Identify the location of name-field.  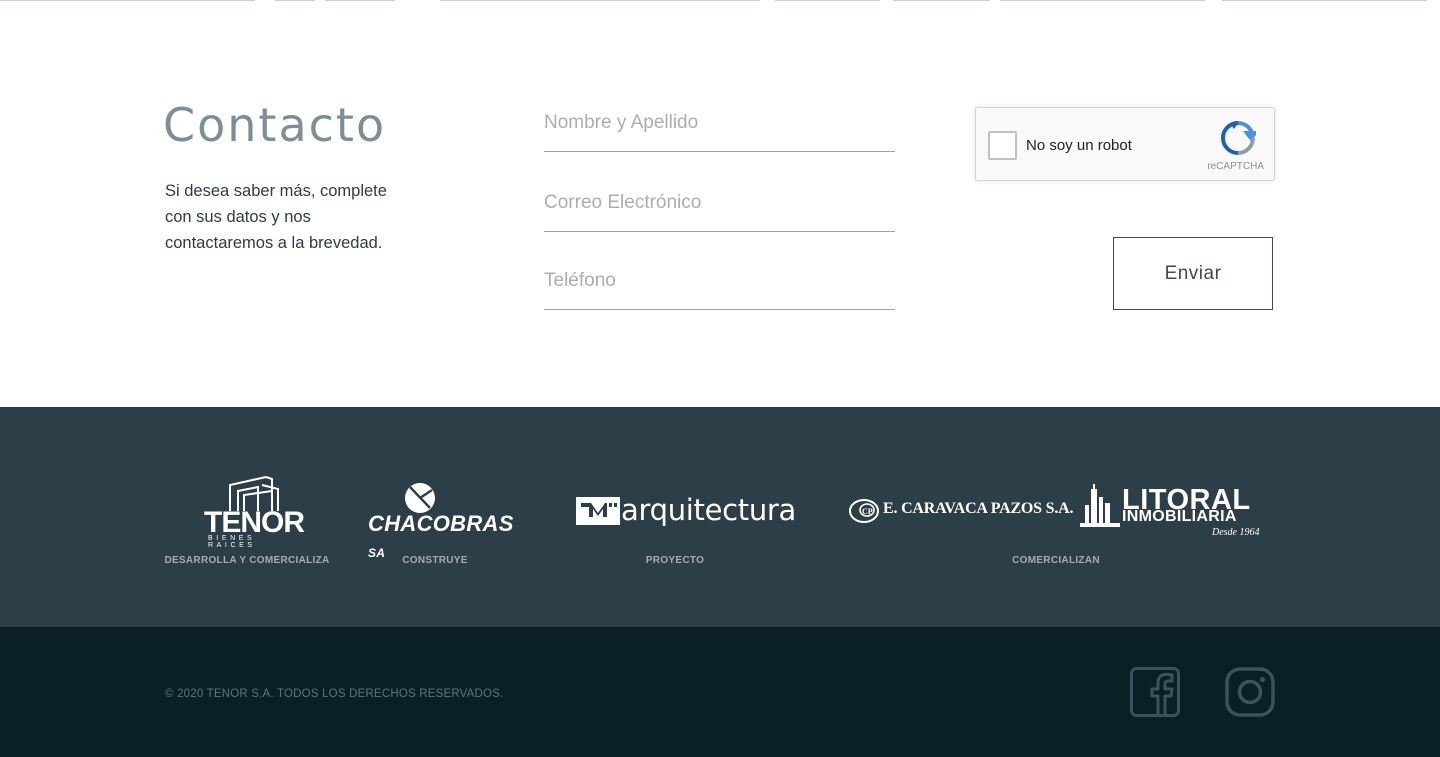
(719, 129).